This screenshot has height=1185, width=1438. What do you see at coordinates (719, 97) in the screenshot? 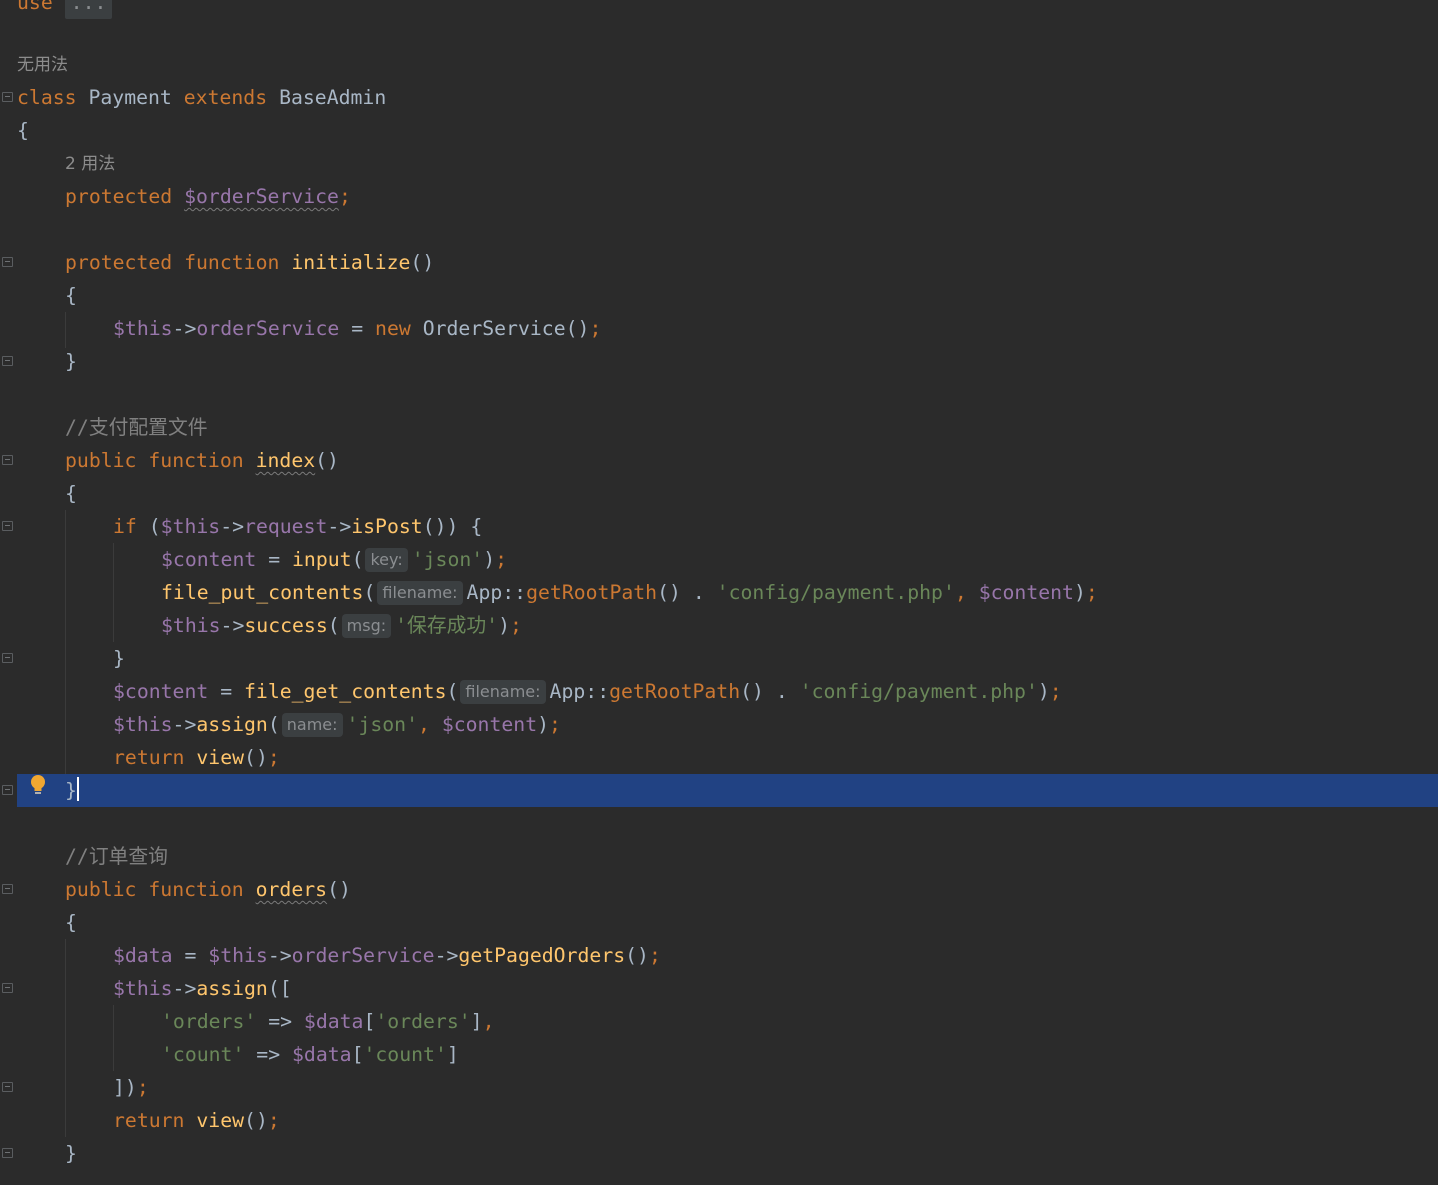
I see `code-line-class: class Payment extends BaseAdmin` at bounding box center [719, 97].